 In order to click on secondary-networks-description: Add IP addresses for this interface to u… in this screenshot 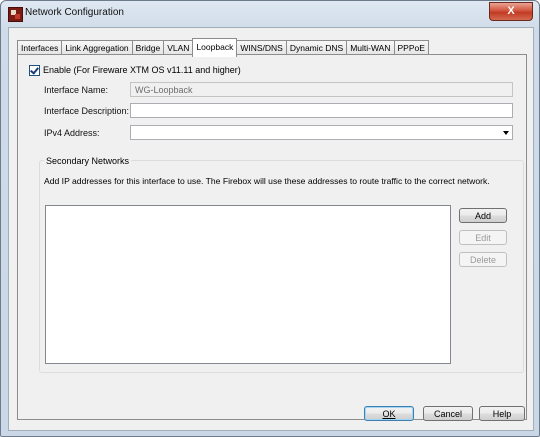, I will do `click(267, 181)`.